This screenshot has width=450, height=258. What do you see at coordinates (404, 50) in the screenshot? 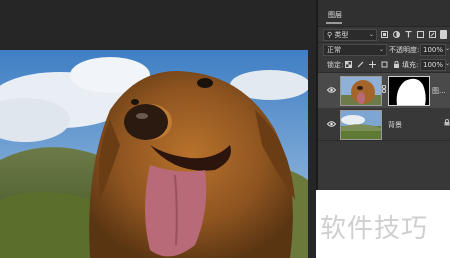
I see `opacity-label: 不透明度:` at bounding box center [404, 50].